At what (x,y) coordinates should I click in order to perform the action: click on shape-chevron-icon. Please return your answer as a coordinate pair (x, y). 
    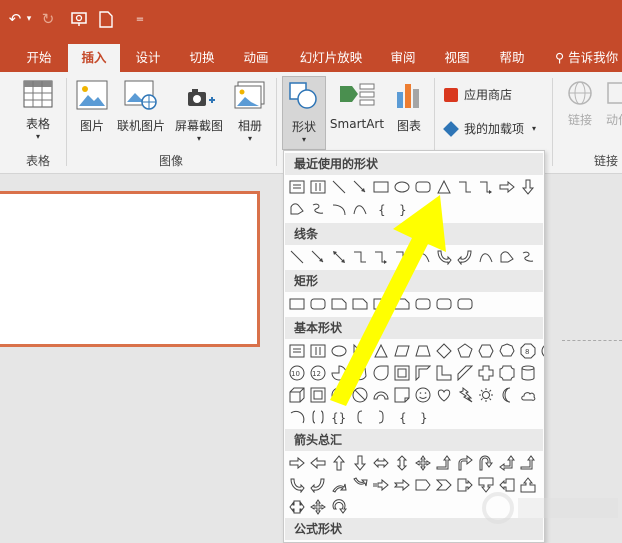
    Looking at the image, I should click on (444, 485).